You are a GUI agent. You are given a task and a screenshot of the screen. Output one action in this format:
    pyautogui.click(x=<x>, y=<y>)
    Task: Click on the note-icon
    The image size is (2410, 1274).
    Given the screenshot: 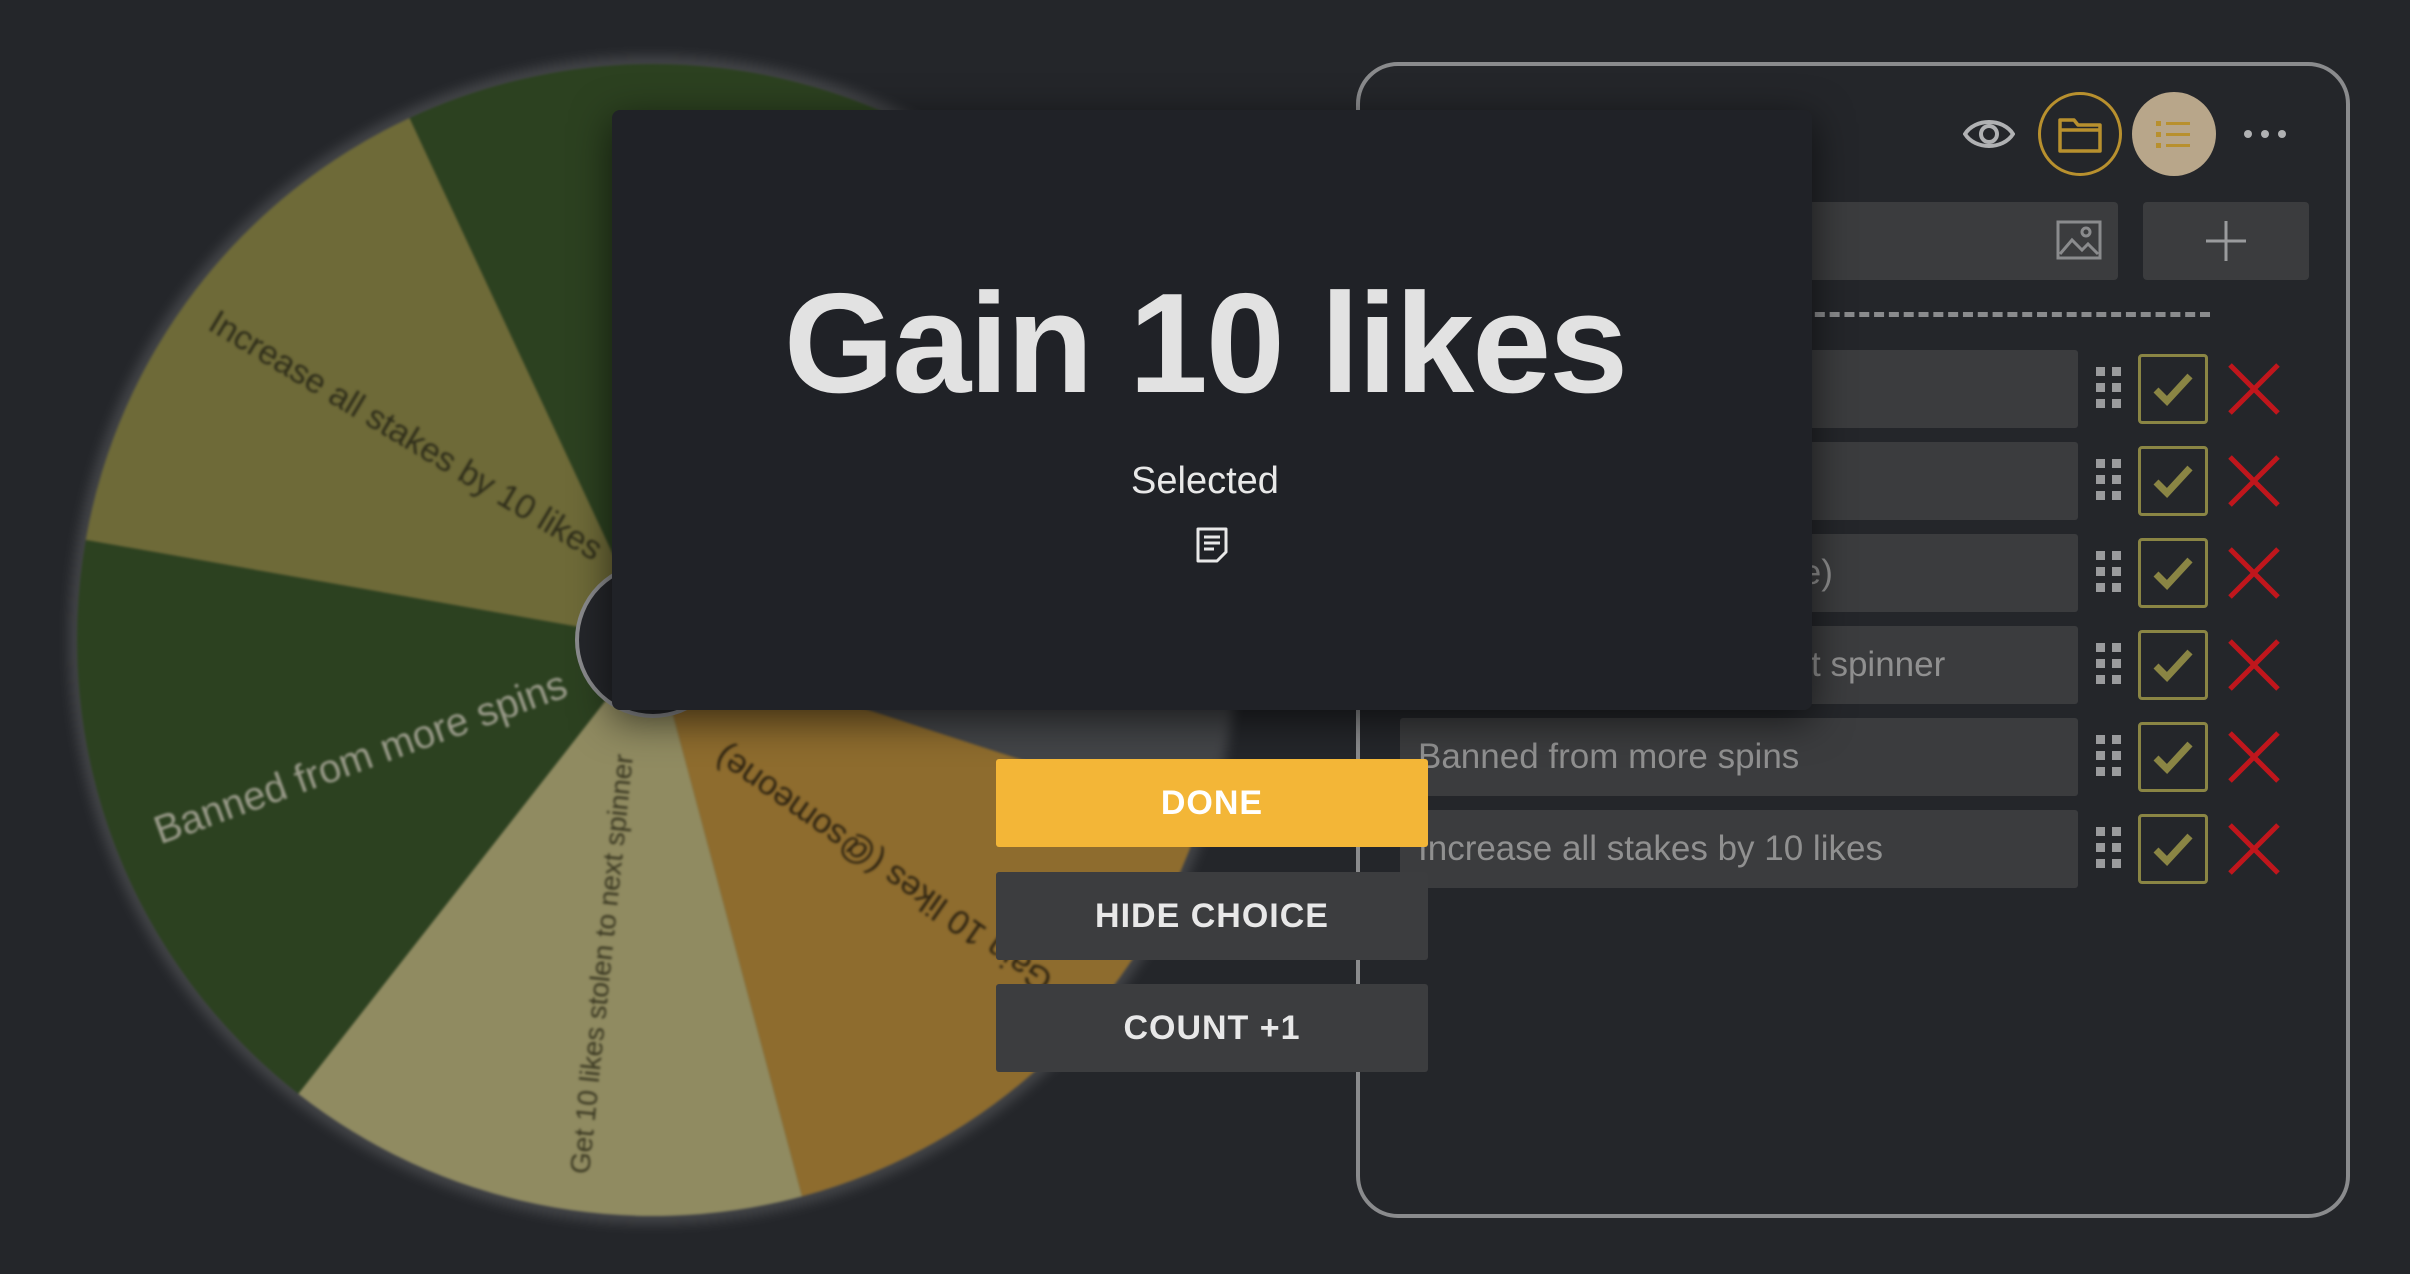 What is the action you would take?
    pyautogui.click(x=1212, y=545)
    